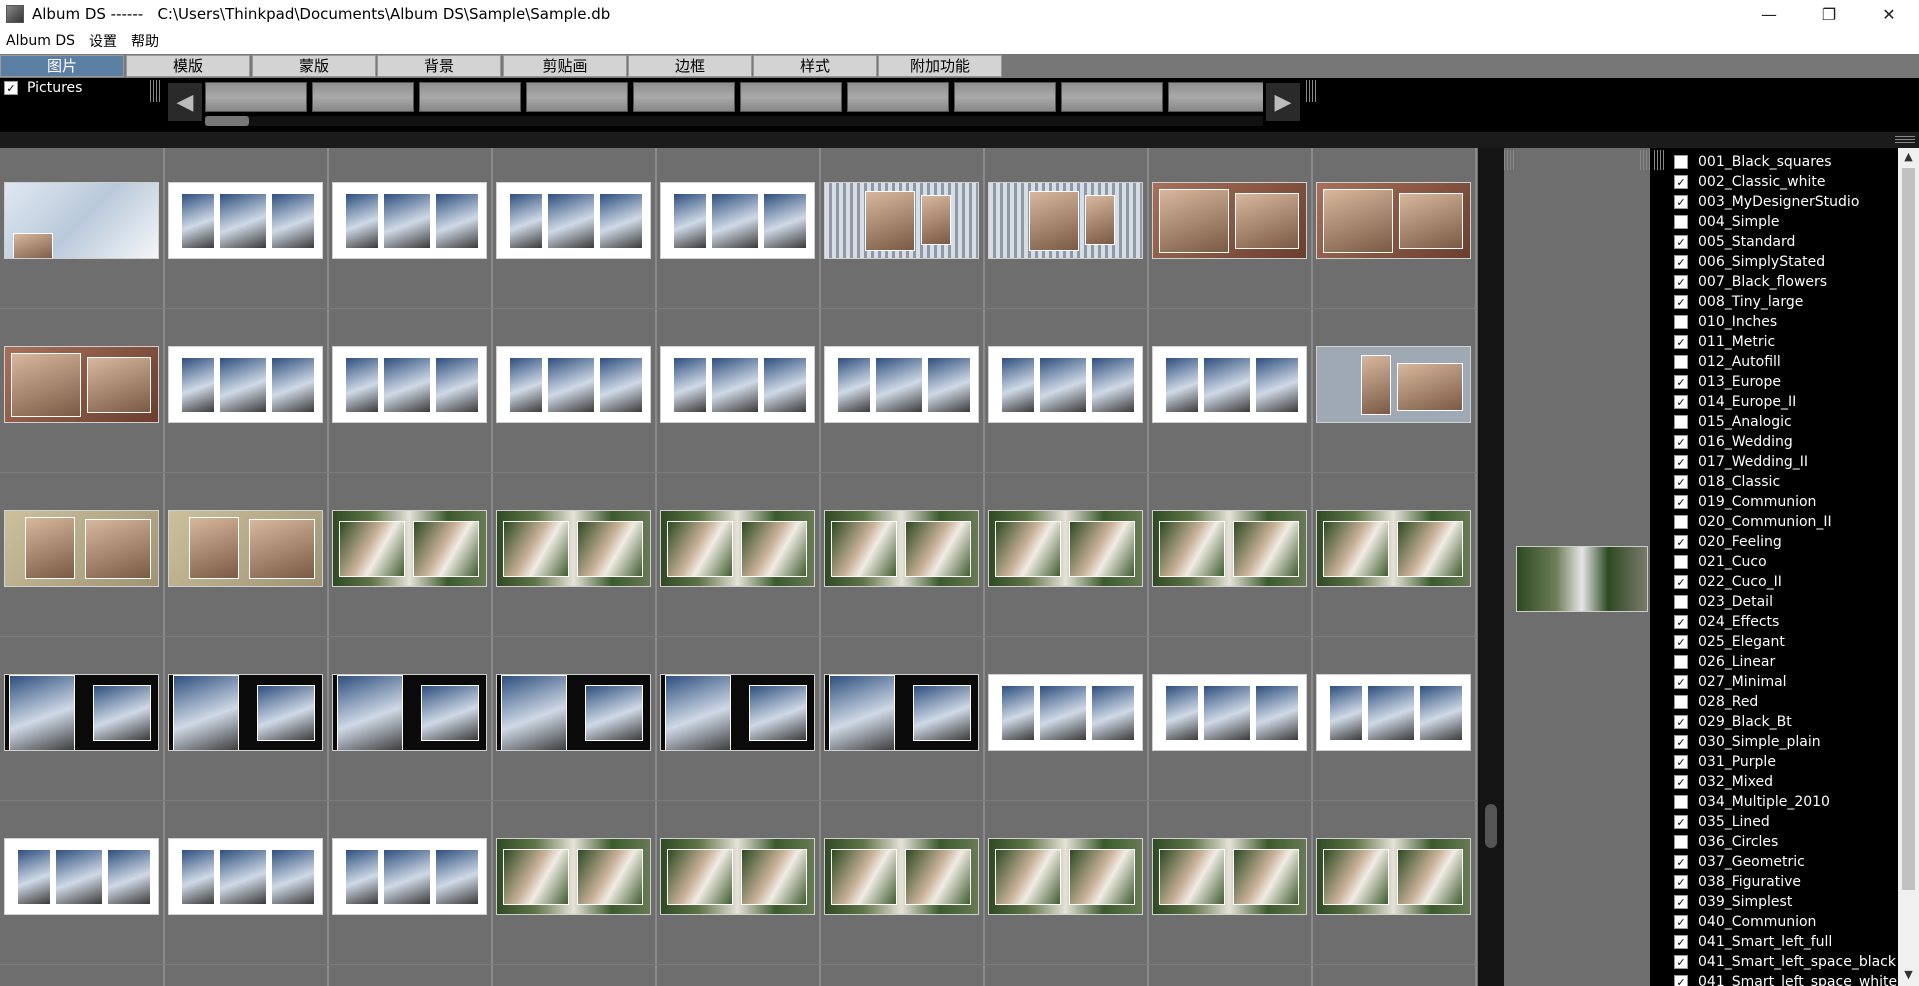 The height and width of the screenshot is (986, 1919). Describe the element at coordinates (1741, 462) in the screenshot. I see `style-list-item: ✓ 017_Wedding_II` at that location.